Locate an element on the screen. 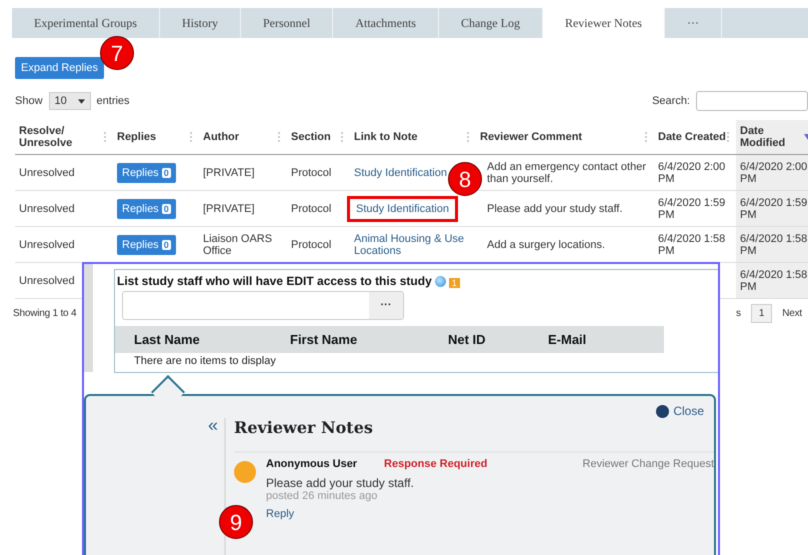  column-header: Last Name is located at coordinates (167, 339).